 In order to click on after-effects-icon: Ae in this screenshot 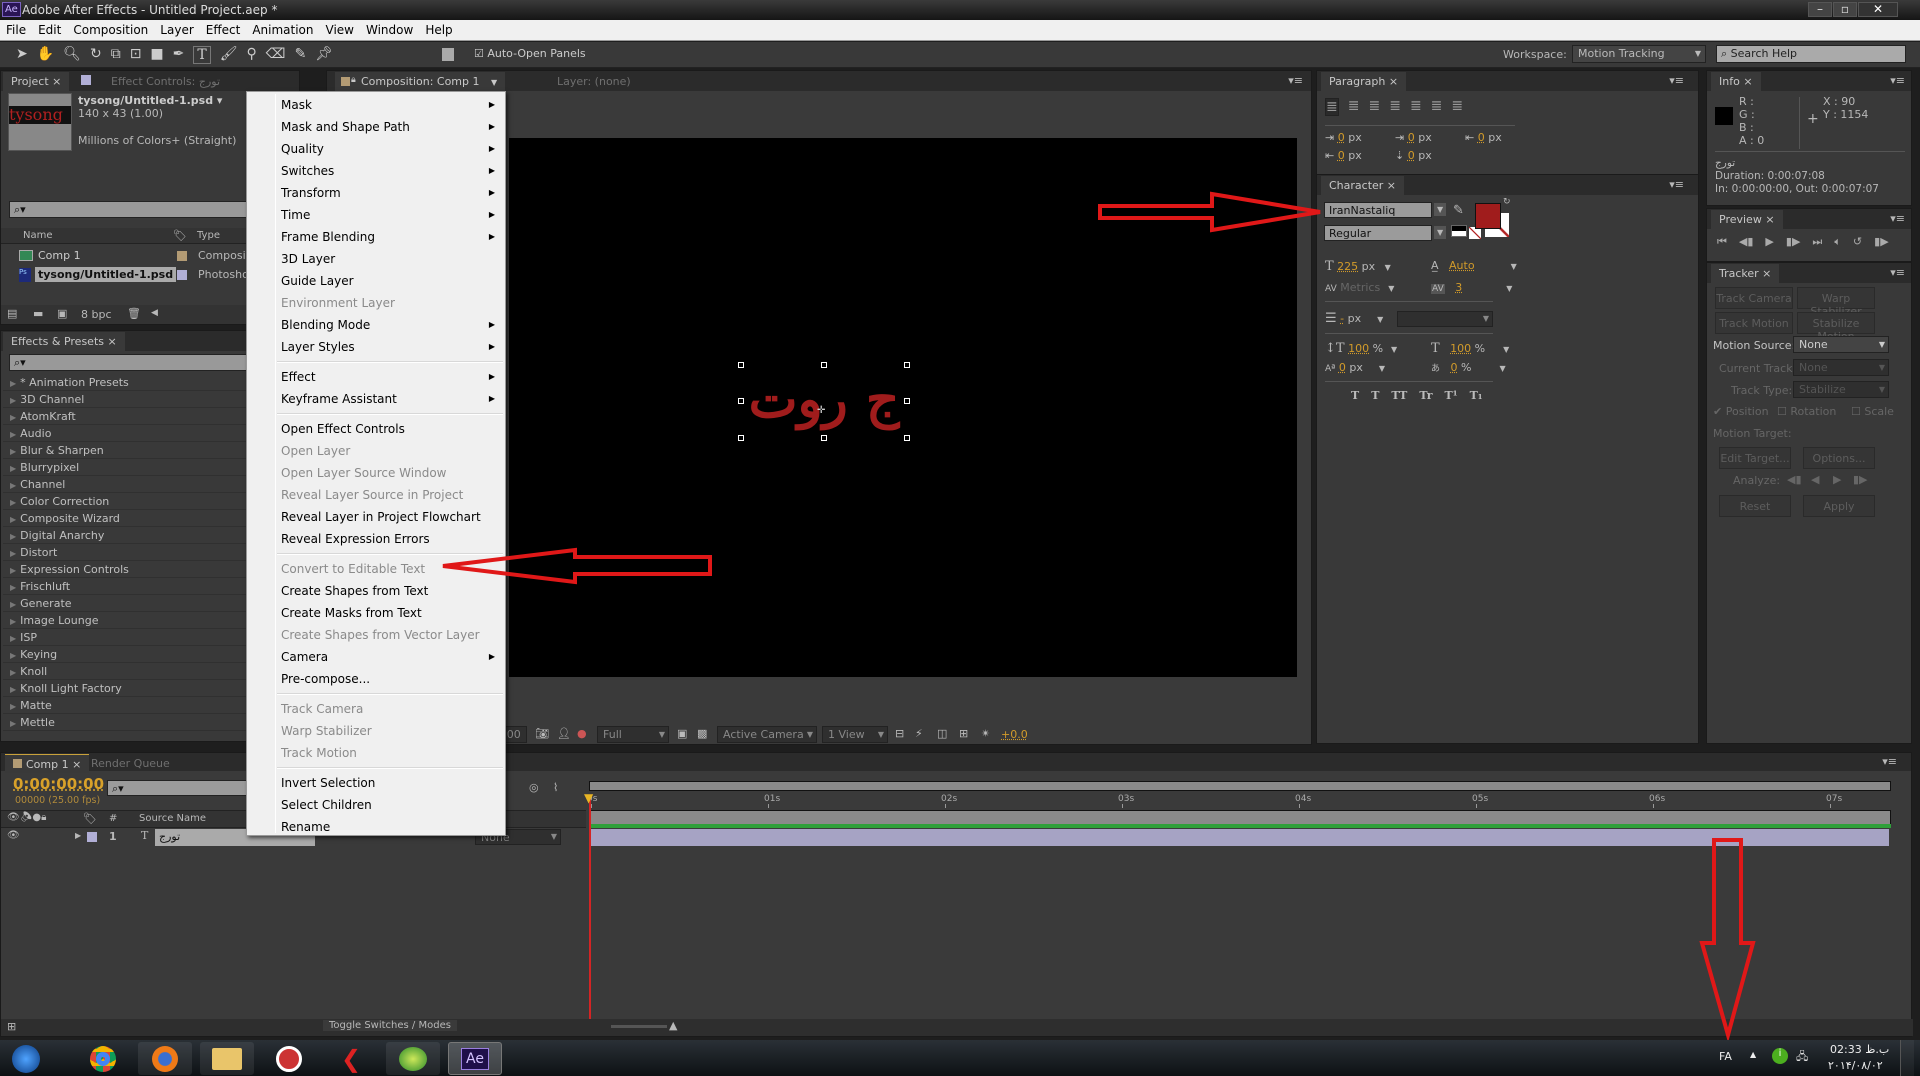, I will do `click(475, 1058)`.